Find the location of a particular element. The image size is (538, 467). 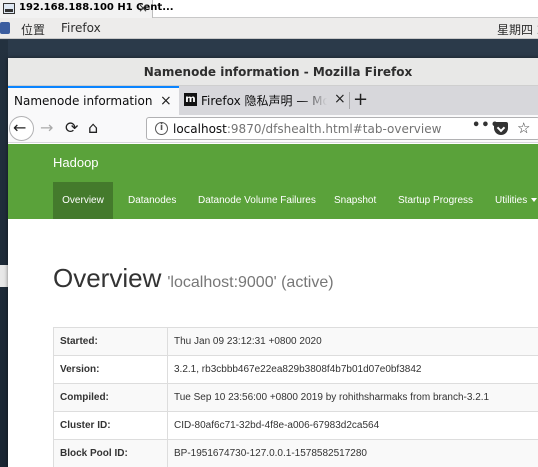

row-key: Block Pool ID: is located at coordinates (110, 453).